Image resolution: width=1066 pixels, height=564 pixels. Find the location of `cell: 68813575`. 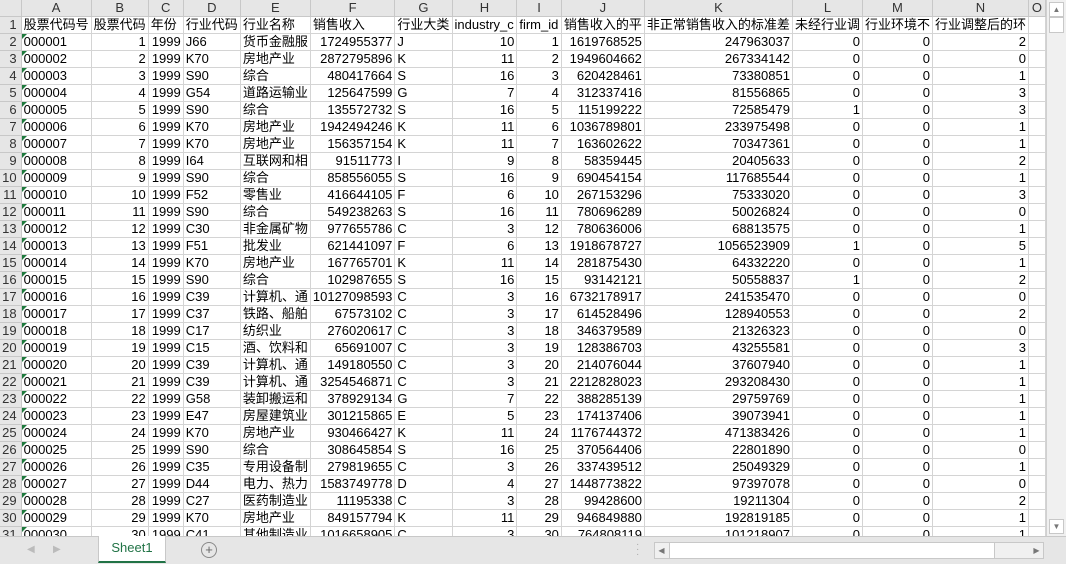

cell: 68813575 is located at coordinates (718, 229).